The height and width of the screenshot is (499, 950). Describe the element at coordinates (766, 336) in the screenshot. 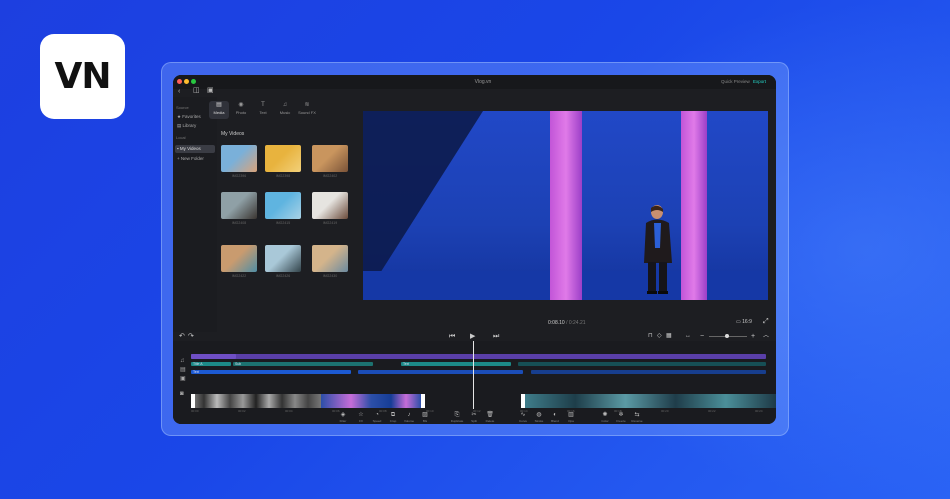

I see `collapse-icon: ︿` at that location.